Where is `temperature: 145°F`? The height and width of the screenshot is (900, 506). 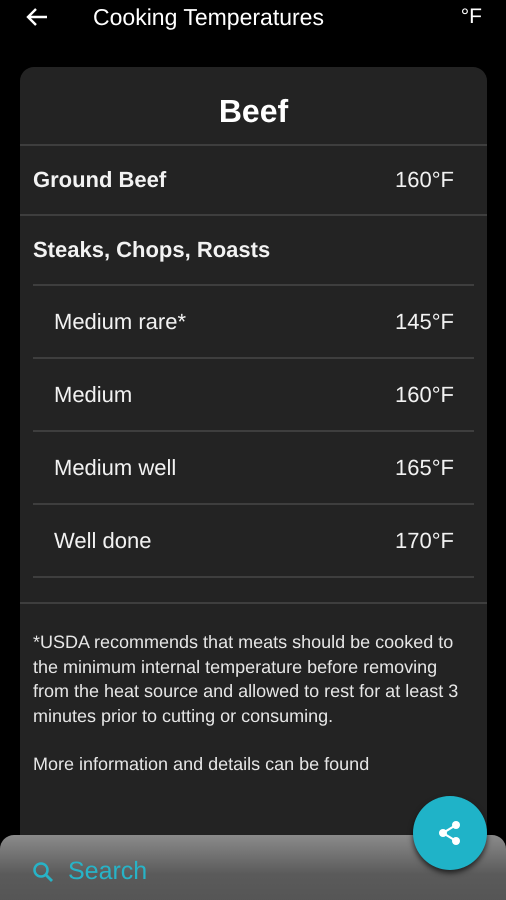 temperature: 145°F is located at coordinates (424, 321).